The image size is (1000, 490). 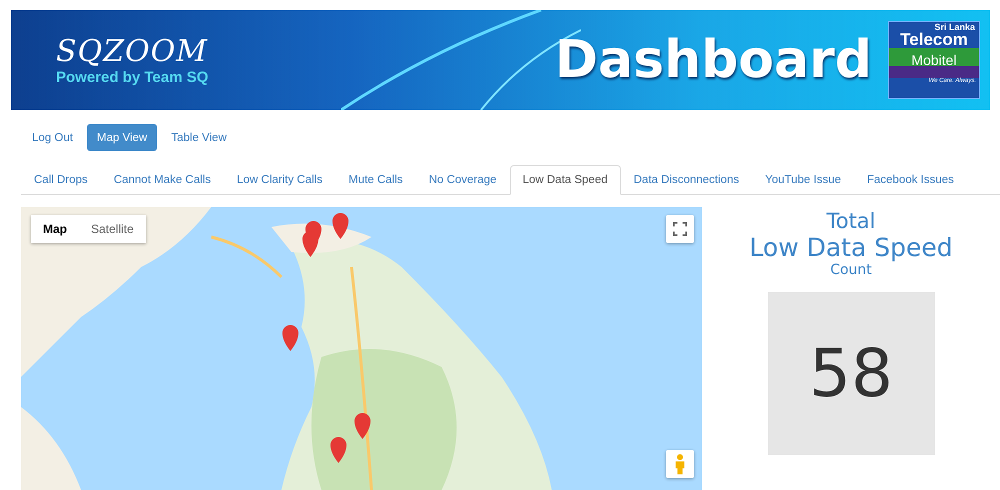 What do you see at coordinates (680, 464) in the screenshot?
I see `person-icon` at bounding box center [680, 464].